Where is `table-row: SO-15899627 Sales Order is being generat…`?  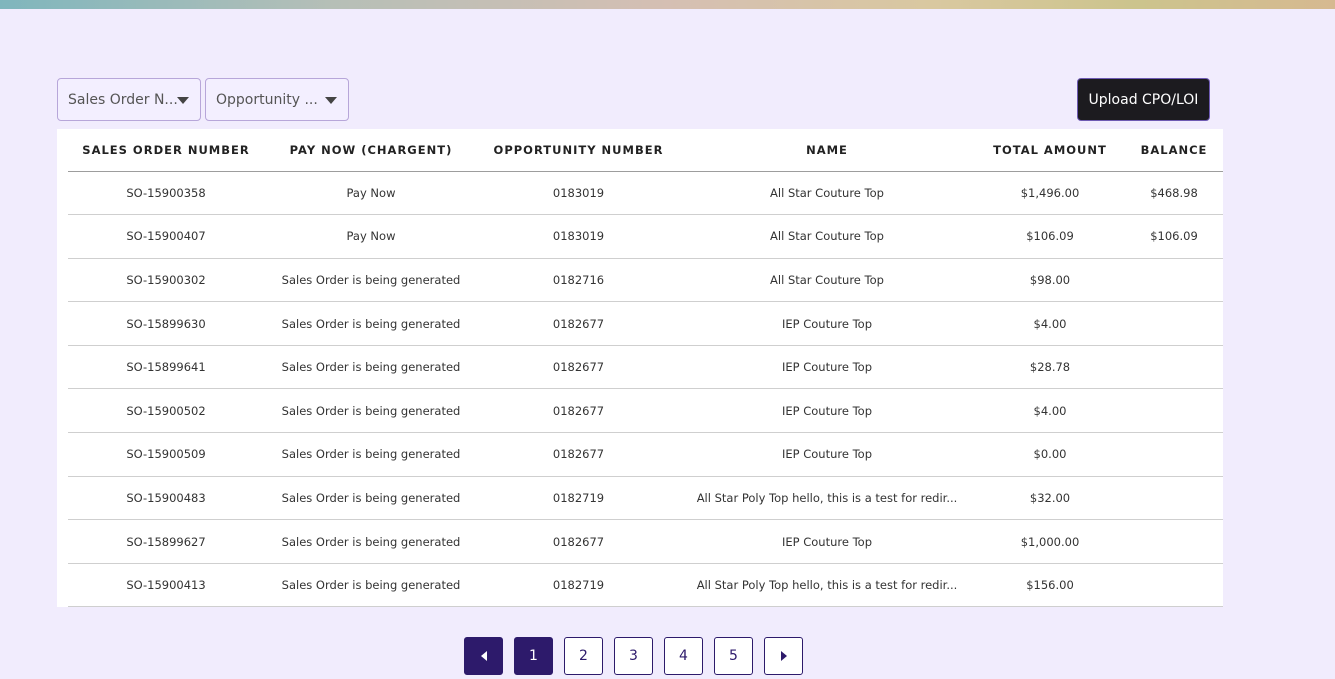
table-row: SO-15899627 Sales Order is being generat… is located at coordinates (645, 541).